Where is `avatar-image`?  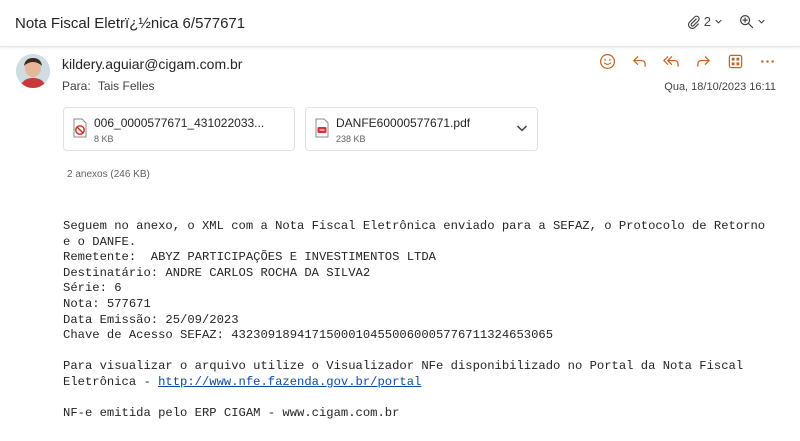 avatar-image is located at coordinates (33, 71).